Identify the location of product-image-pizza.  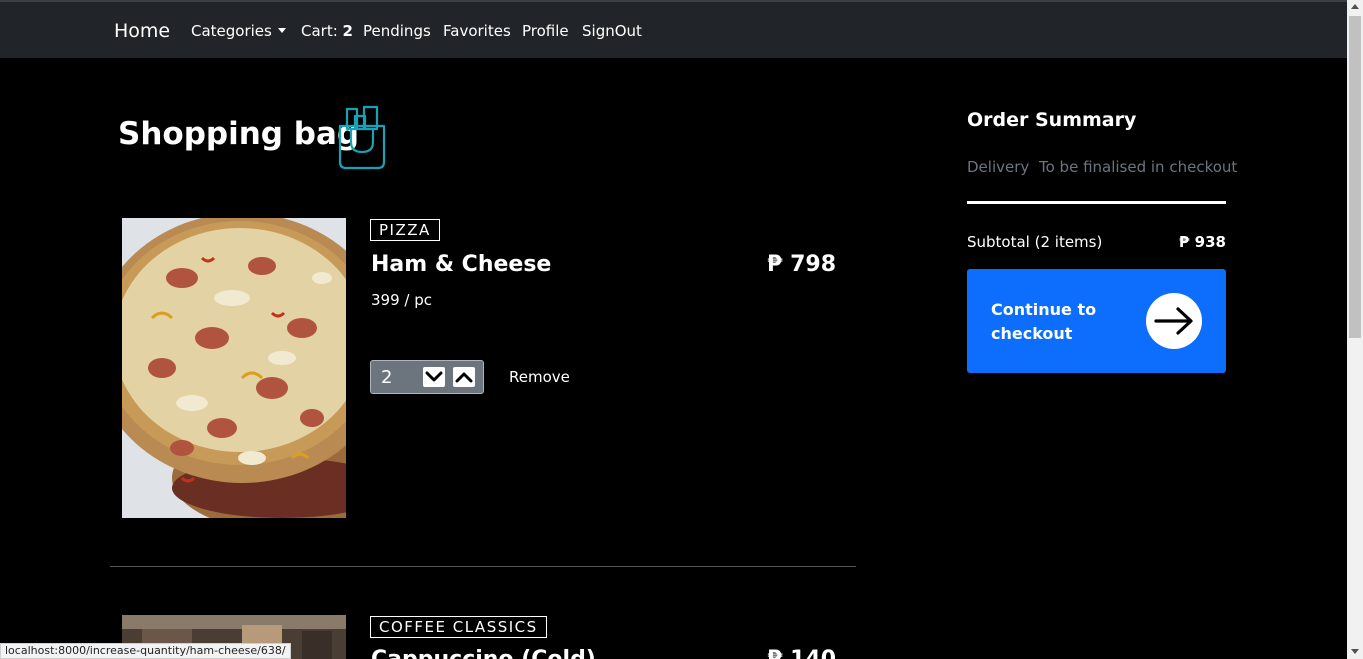
(234, 368).